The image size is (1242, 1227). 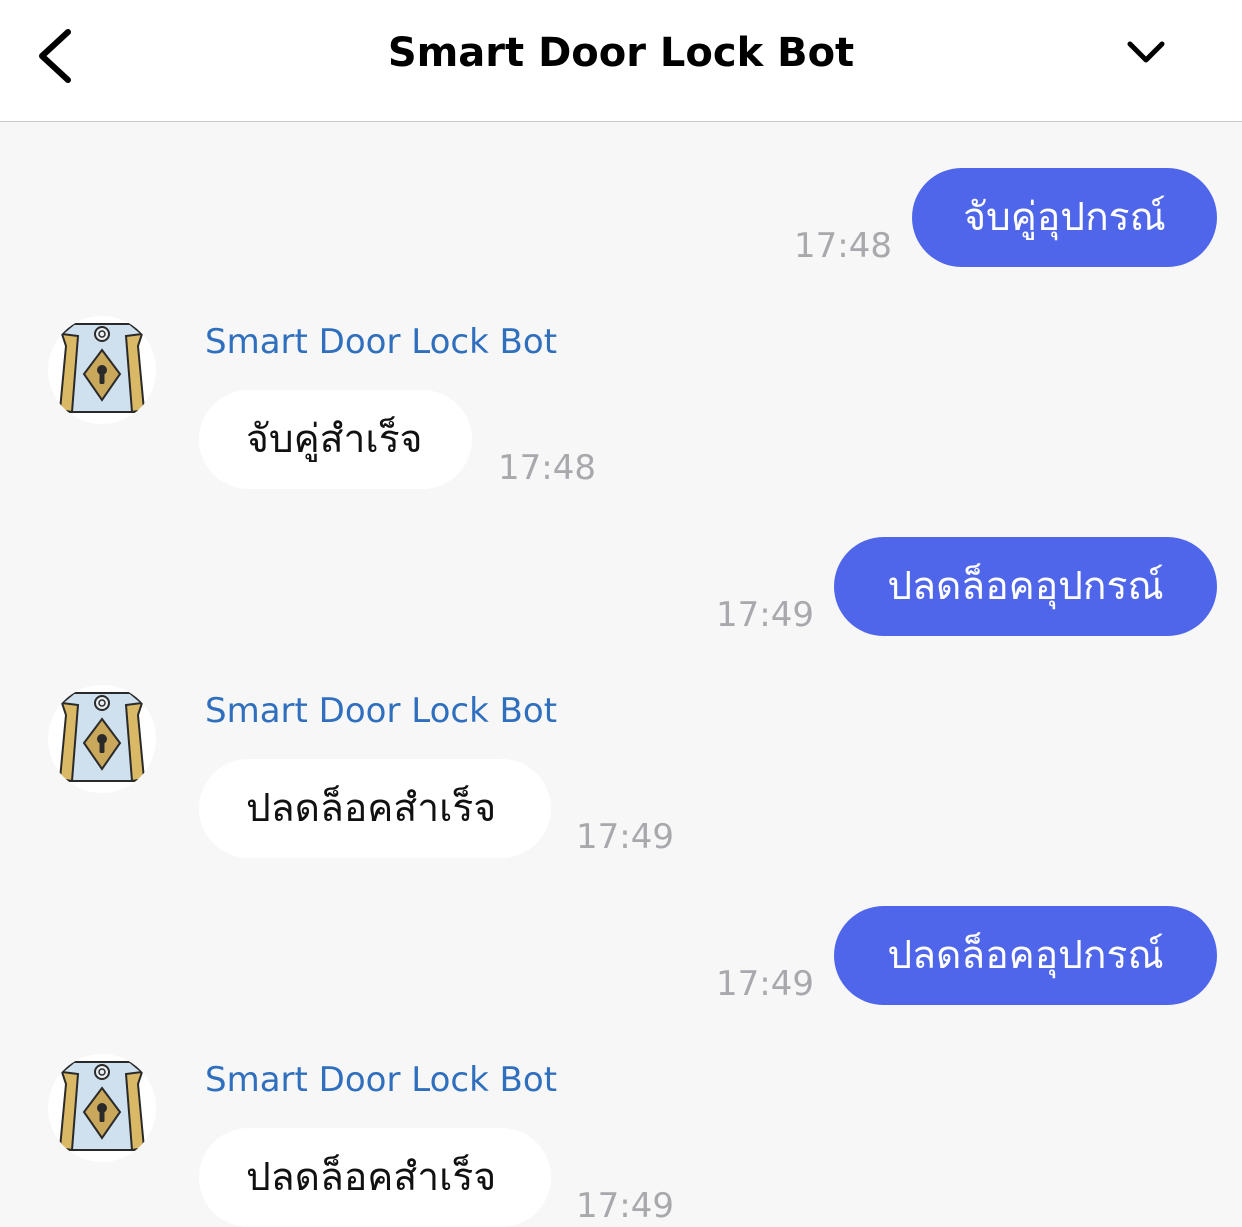 I want to click on chat-title: Smart Door Lock Bot, so click(x=621, y=53).